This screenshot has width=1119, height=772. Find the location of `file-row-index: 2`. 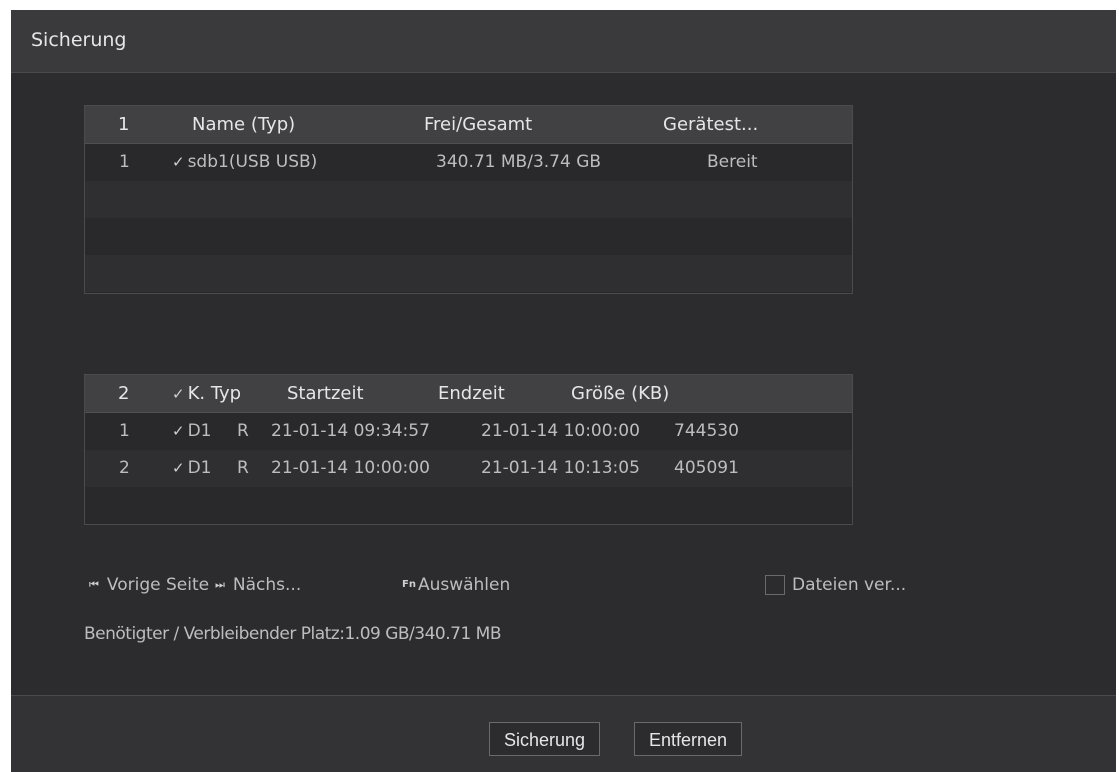

file-row-index: 2 is located at coordinates (124, 468).